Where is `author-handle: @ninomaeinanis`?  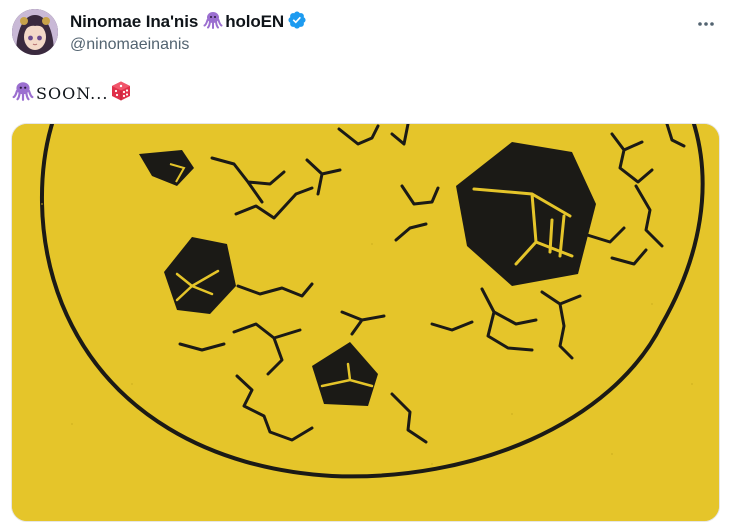
author-handle: @ninomaeinanis is located at coordinates (370, 45).